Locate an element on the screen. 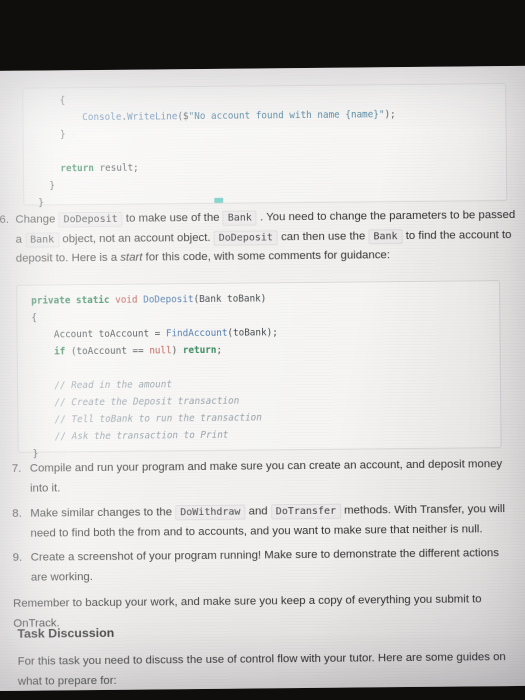 This screenshot has height=700, width=525. list-number-9: 9. is located at coordinates (17, 557).